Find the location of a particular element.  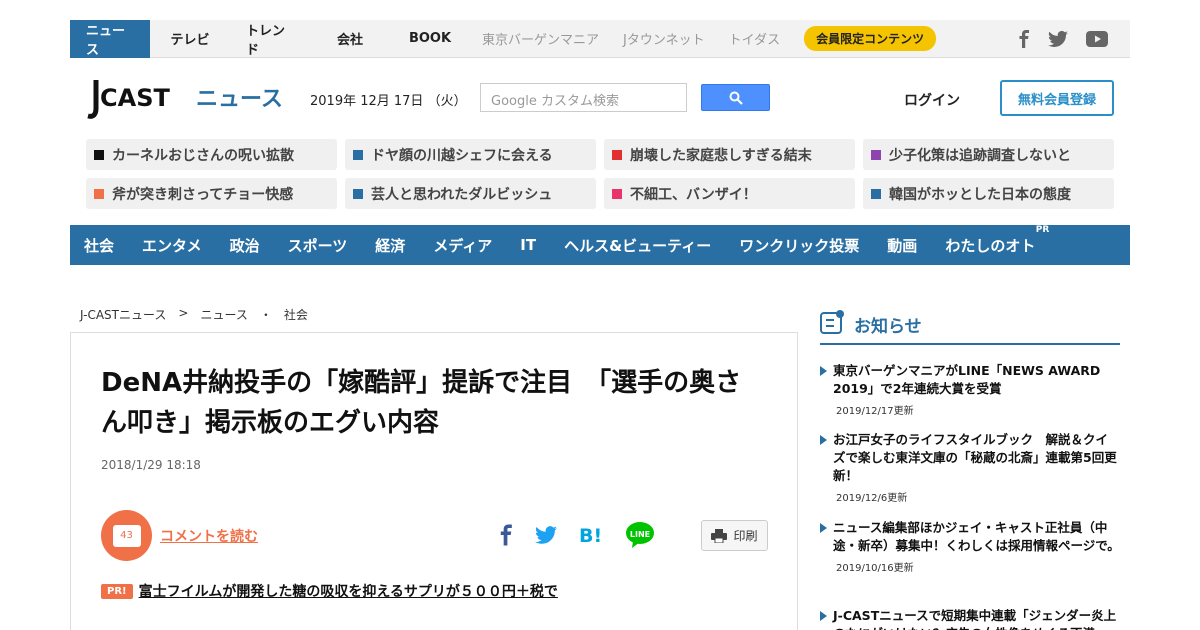

breadcrumb: J-CASTニュース > ニュース ・ 社会 is located at coordinates (194, 314).